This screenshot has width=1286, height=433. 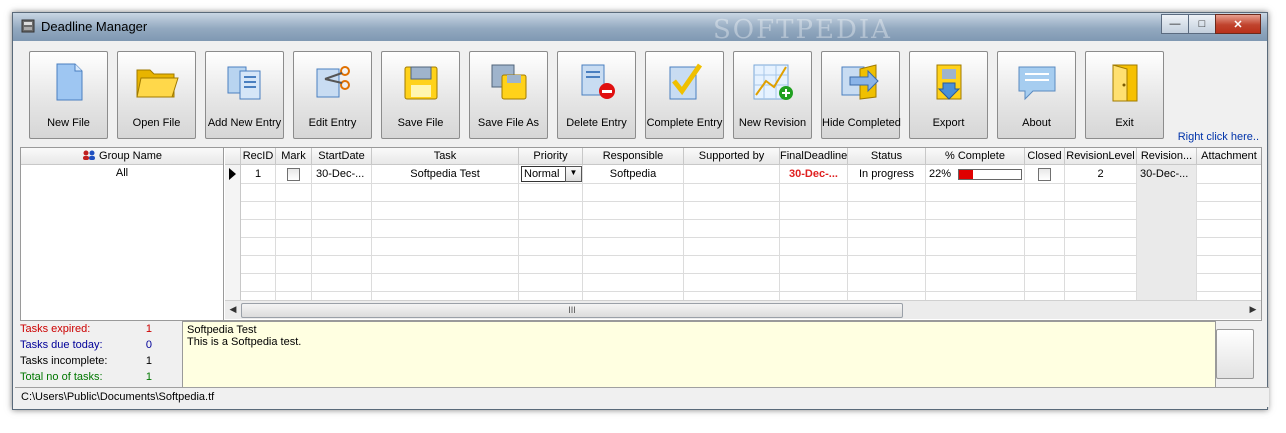 What do you see at coordinates (940, 174) in the screenshot?
I see `percent-complete-text: 22%` at bounding box center [940, 174].